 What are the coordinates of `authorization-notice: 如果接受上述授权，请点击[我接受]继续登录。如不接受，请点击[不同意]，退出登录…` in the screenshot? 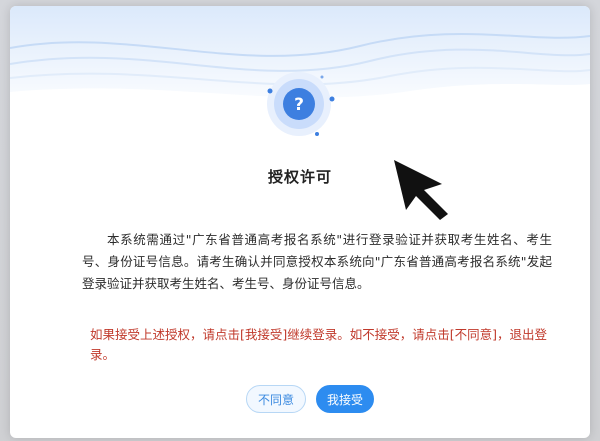 It's located at (319, 344).